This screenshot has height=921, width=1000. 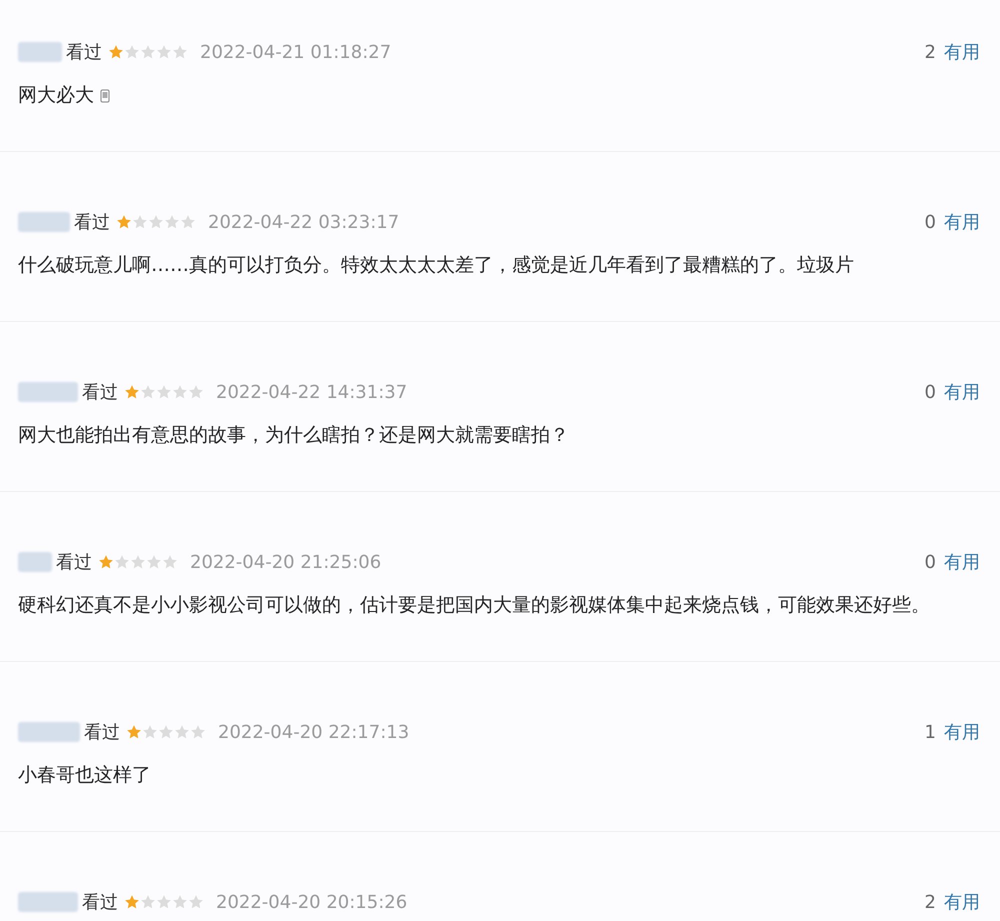 What do you see at coordinates (474, 605) in the screenshot?
I see `review-text: 硬科幻还真不是小小影视公司可以做的，估计要是把国内大量的影视媒体集中起来烧点钱，可能效果还好些。` at bounding box center [474, 605].